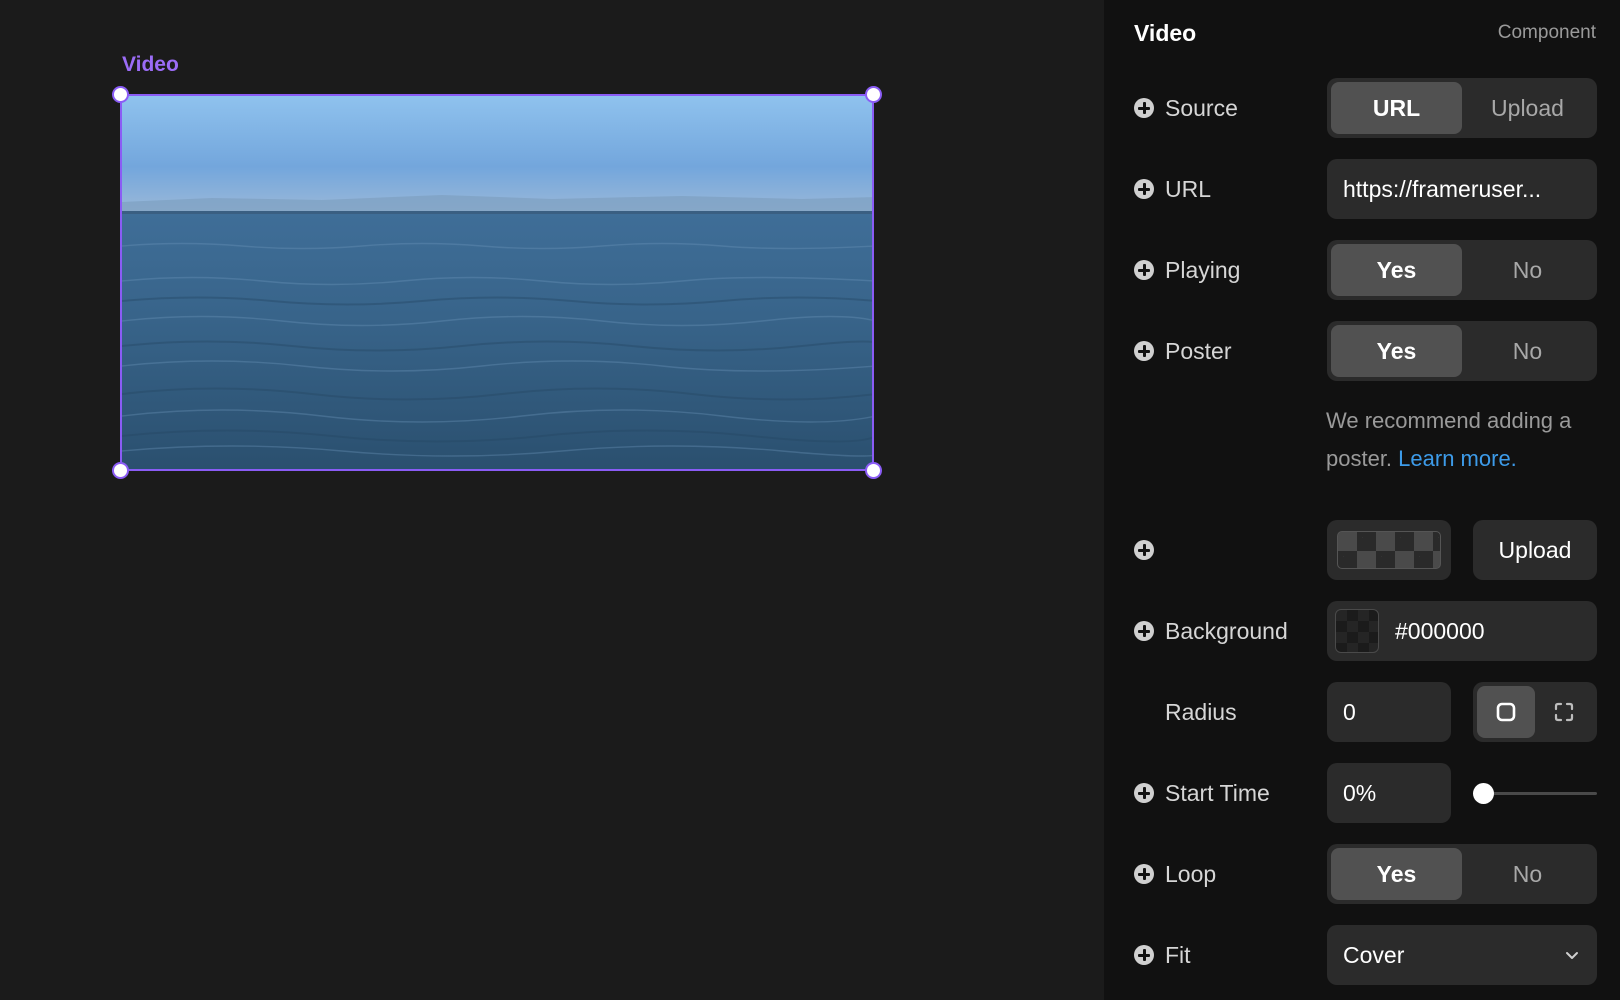 This screenshot has width=1620, height=1000. What do you see at coordinates (1389, 712) in the screenshot?
I see `radius-input: 0` at bounding box center [1389, 712].